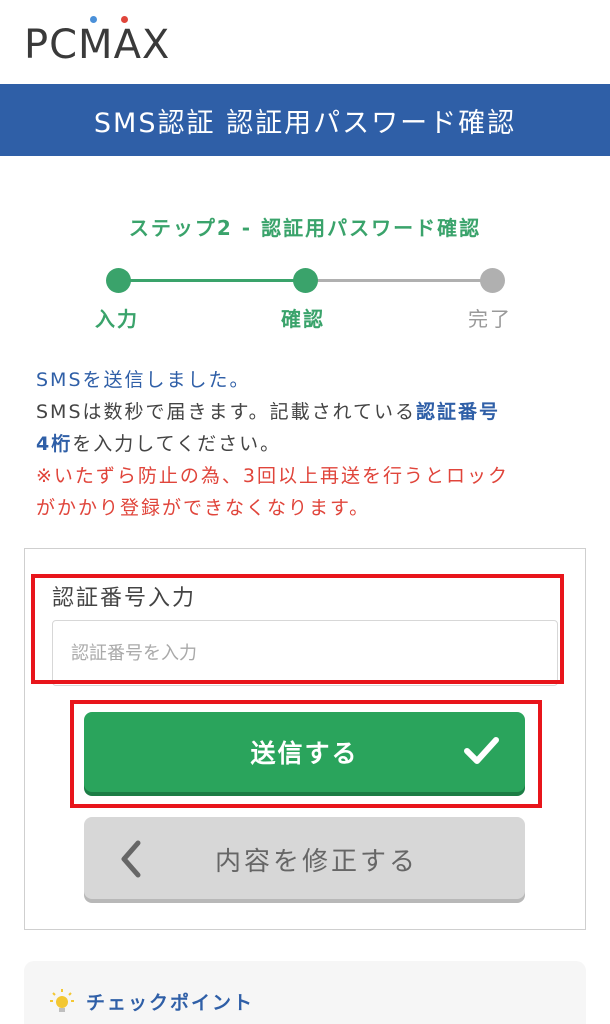  What do you see at coordinates (490, 319) in the screenshot?
I see `step-label-complete: 完了` at bounding box center [490, 319].